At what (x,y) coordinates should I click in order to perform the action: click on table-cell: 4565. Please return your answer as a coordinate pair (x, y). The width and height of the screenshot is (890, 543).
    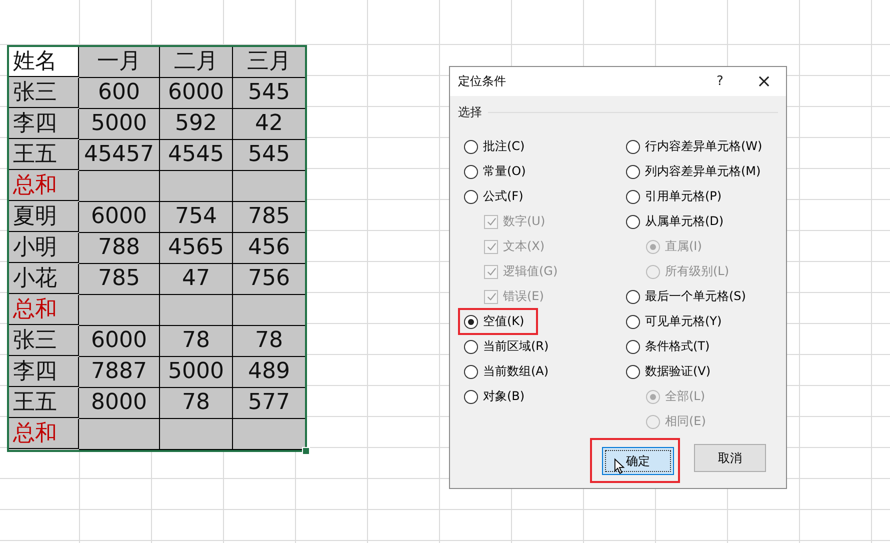
    Looking at the image, I should click on (196, 248).